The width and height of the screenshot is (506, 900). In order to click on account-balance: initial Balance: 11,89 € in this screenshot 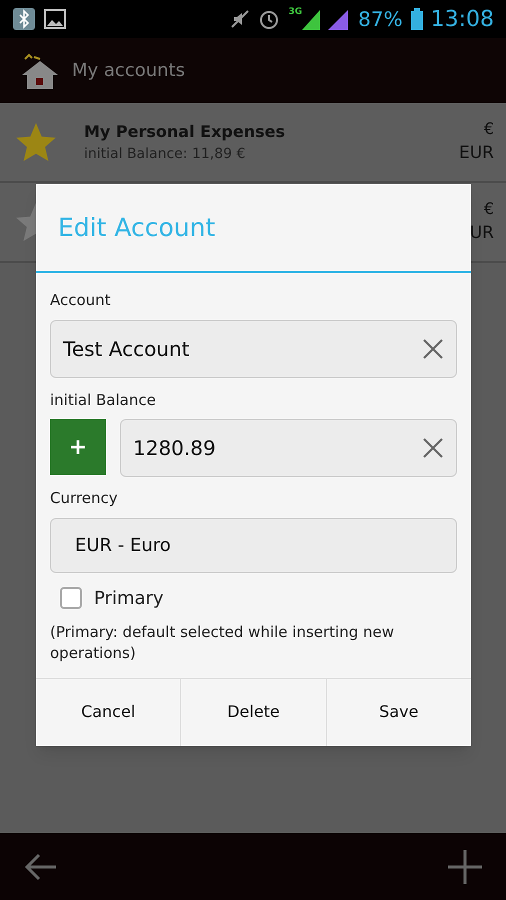, I will do `click(165, 154)`.